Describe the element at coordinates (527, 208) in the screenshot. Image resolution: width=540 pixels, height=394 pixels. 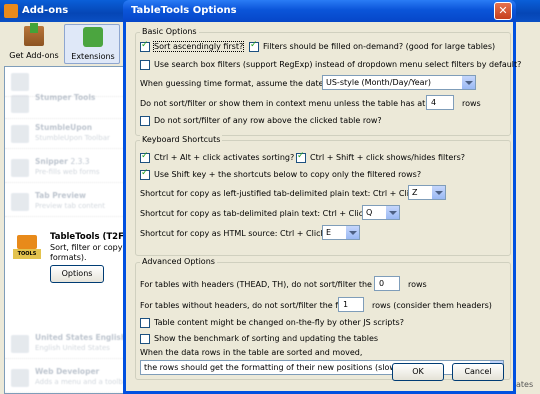
I see `addons-right-panel` at that location.